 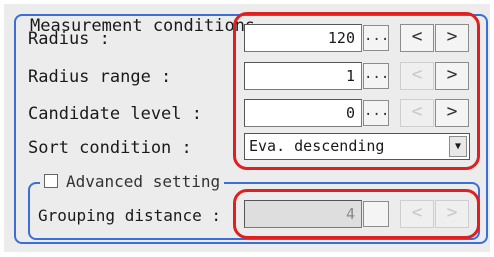 I want to click on grouping-distance-input: 4, so click(x=303, y=214).